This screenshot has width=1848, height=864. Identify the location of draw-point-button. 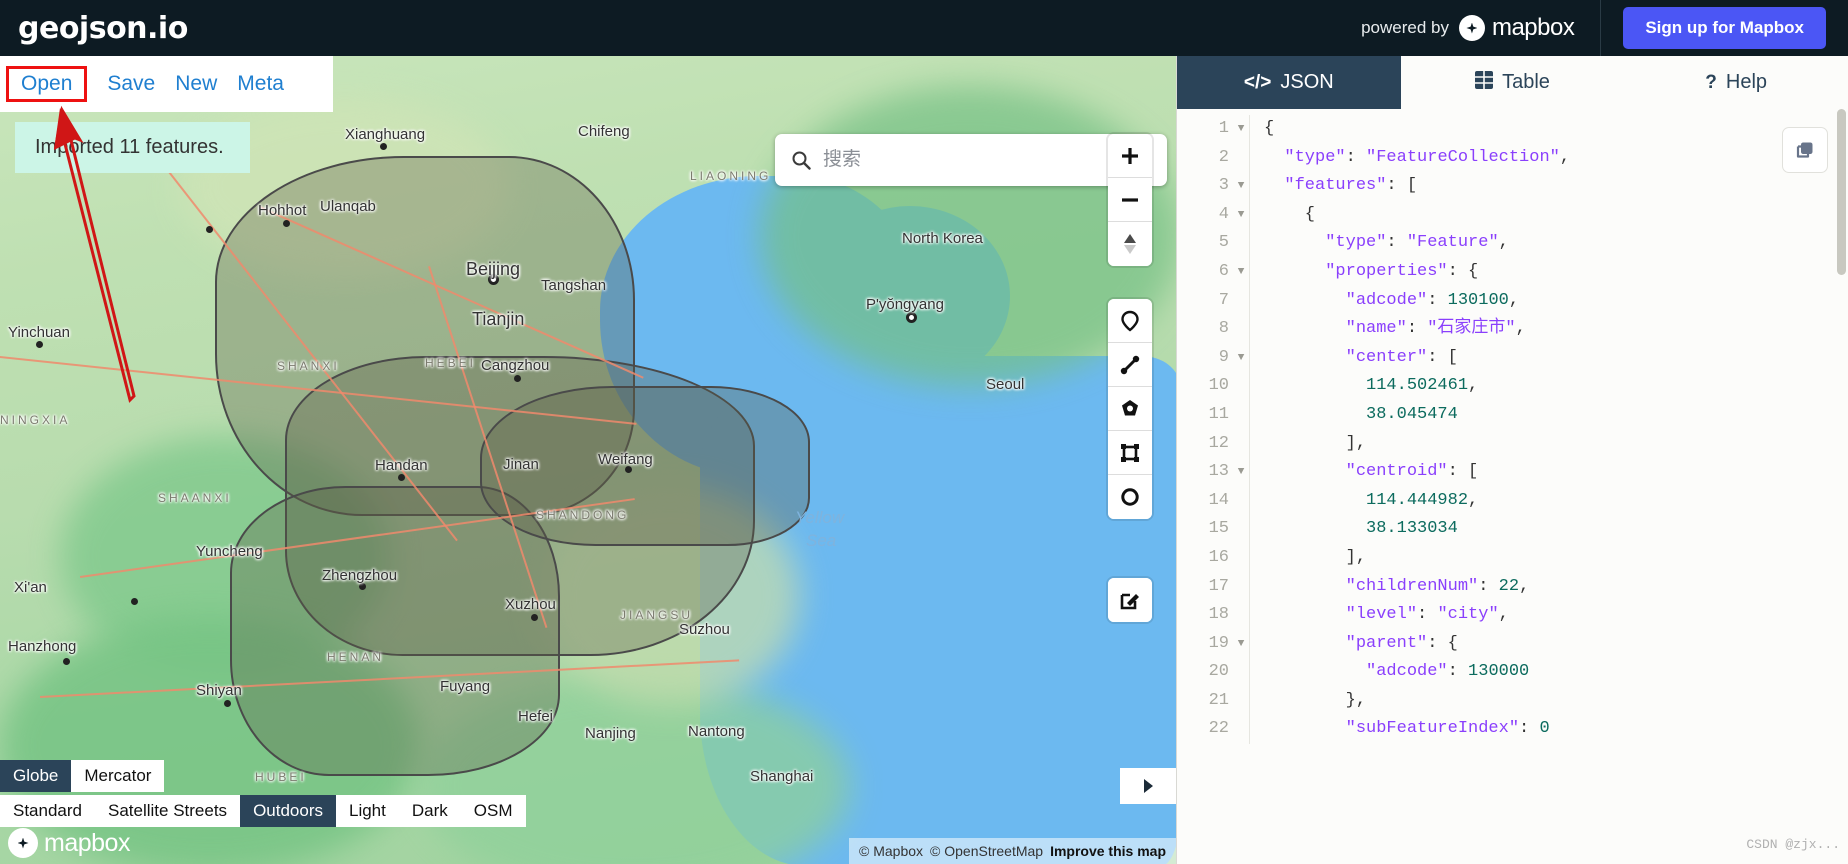
(1130, 321).